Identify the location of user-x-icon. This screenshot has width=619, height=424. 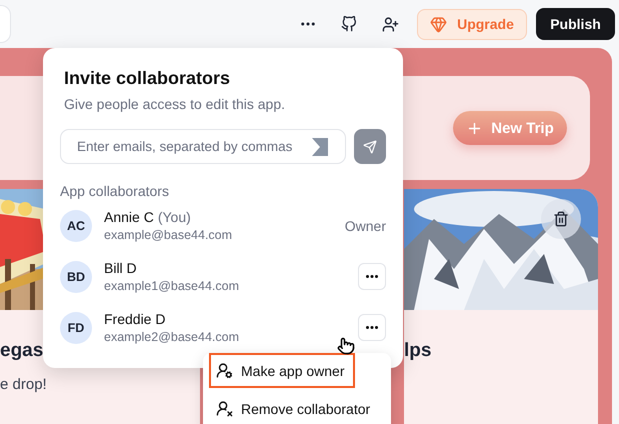
(224, 408).